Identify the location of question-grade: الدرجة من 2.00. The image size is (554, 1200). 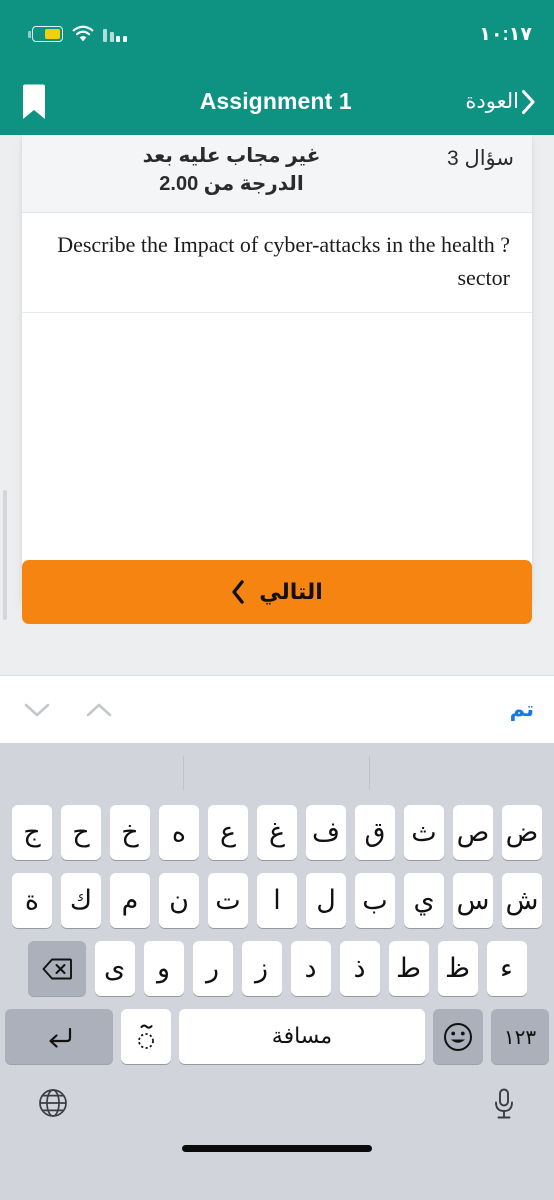
(231, 184).